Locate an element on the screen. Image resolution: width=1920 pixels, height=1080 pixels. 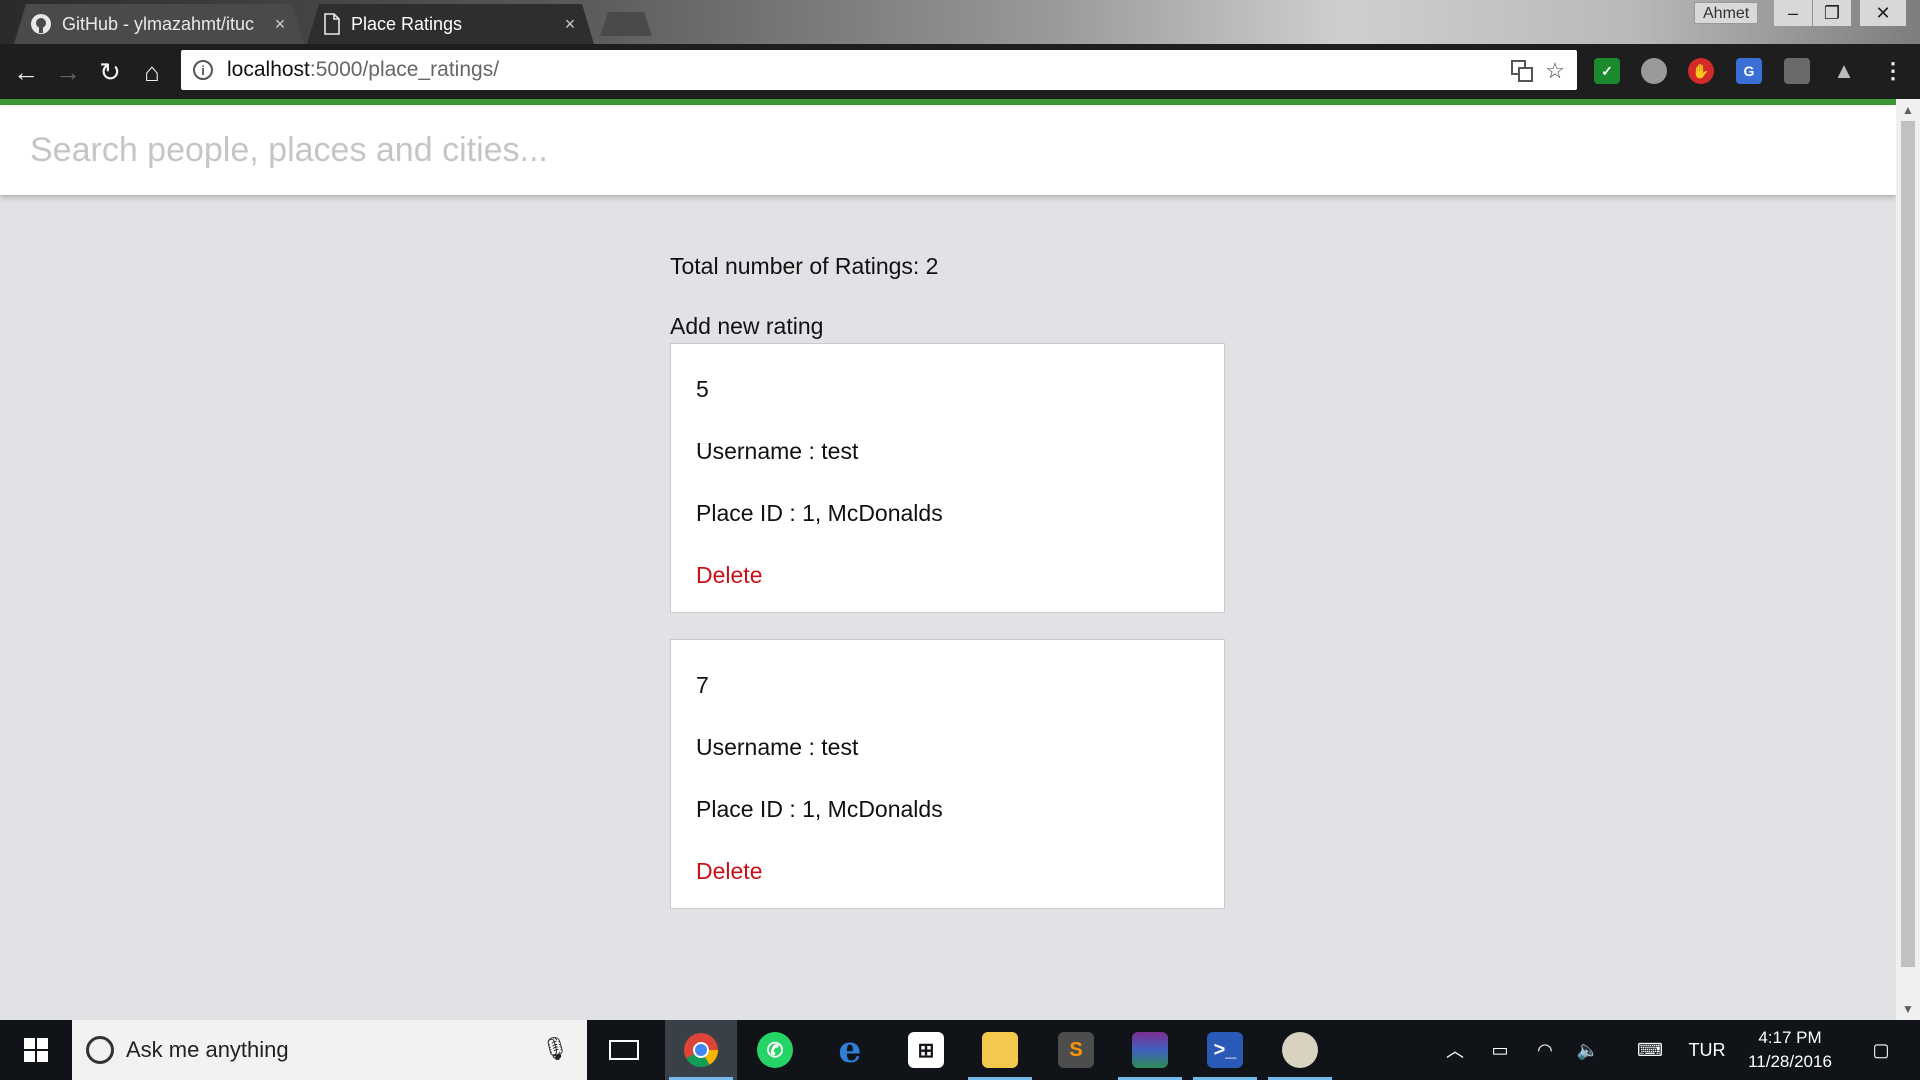
task-view-button is located at coordinates (624, 1050).